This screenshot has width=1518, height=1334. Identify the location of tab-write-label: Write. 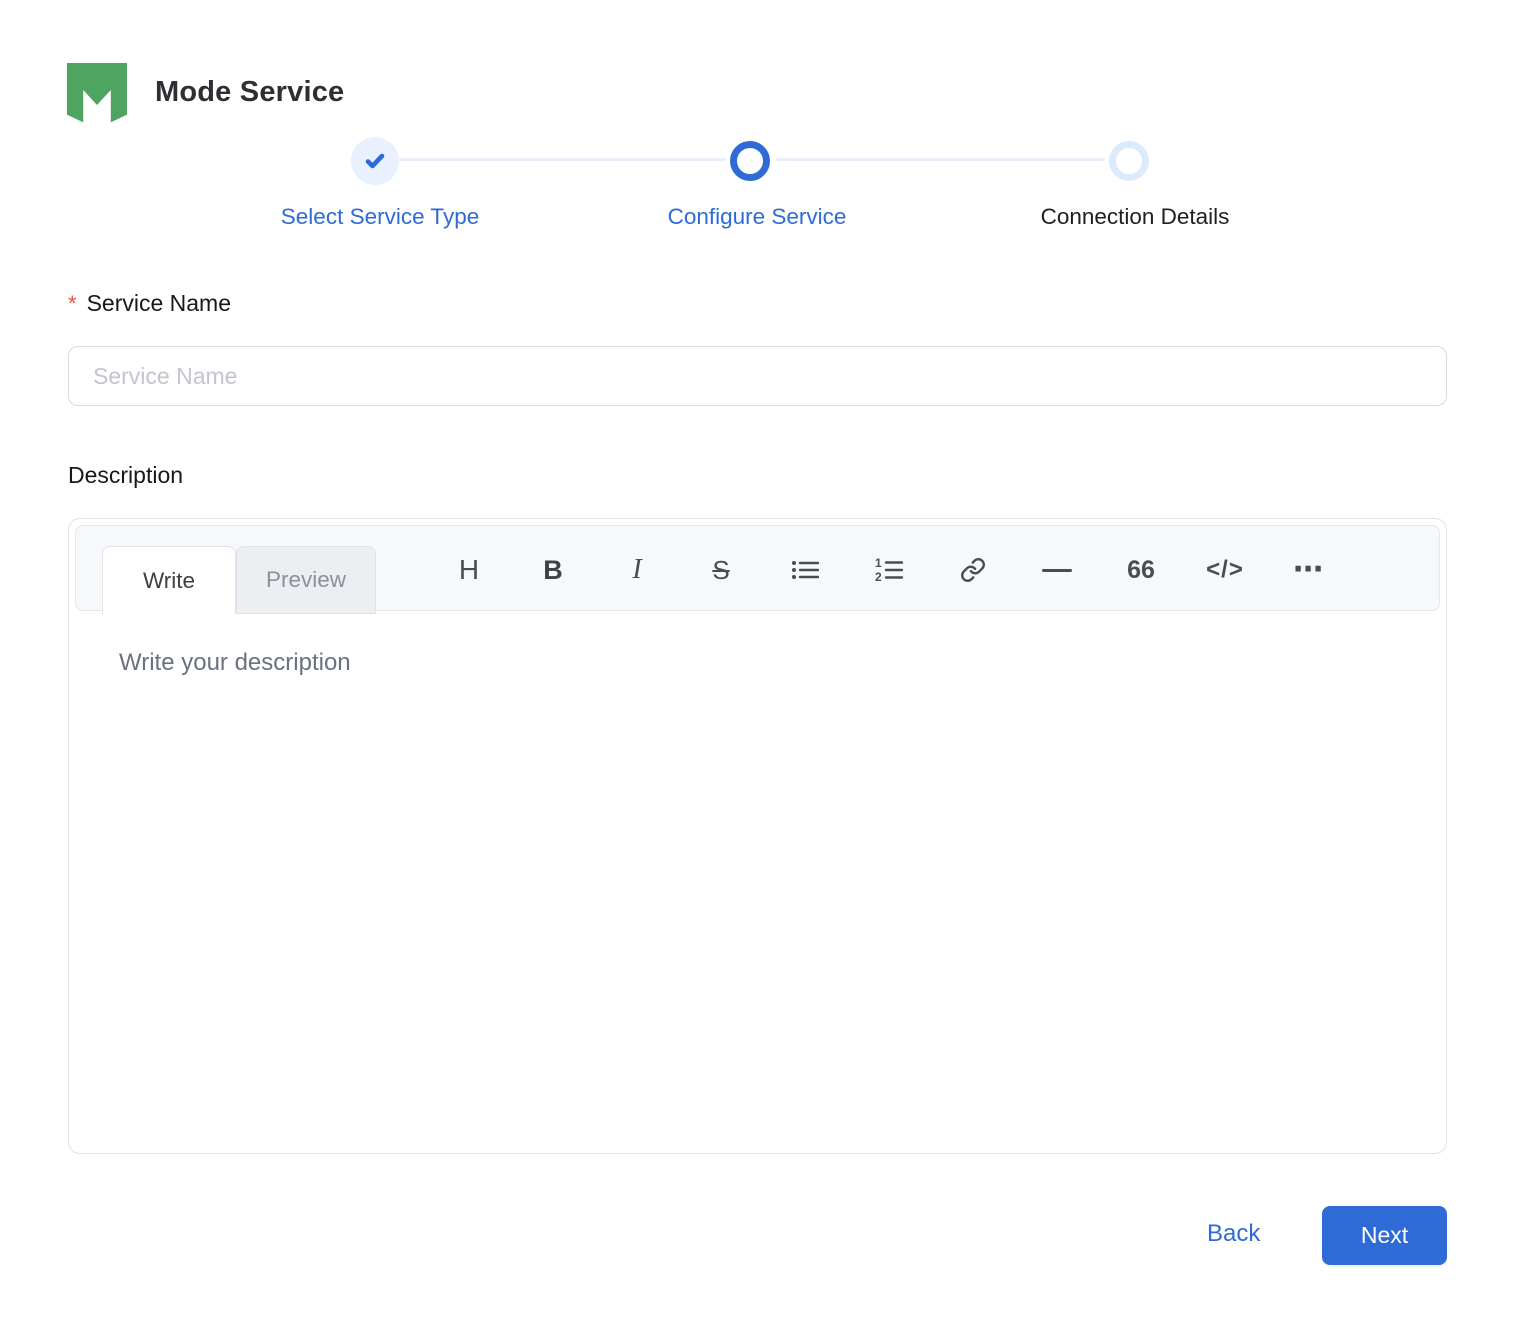
(169, 580).